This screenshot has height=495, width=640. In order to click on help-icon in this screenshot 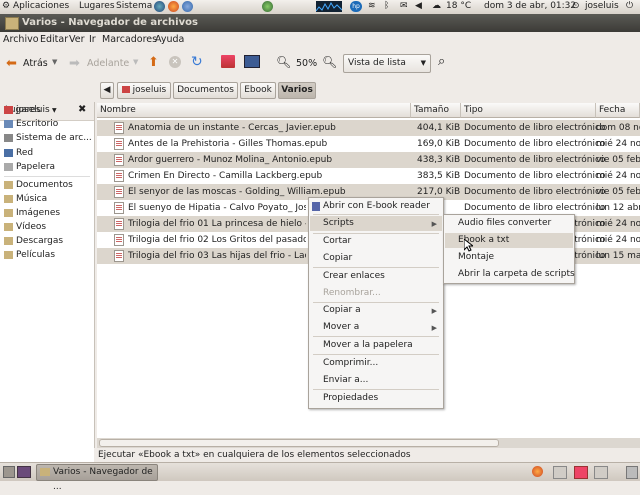, I will do `click(187, 6)`.